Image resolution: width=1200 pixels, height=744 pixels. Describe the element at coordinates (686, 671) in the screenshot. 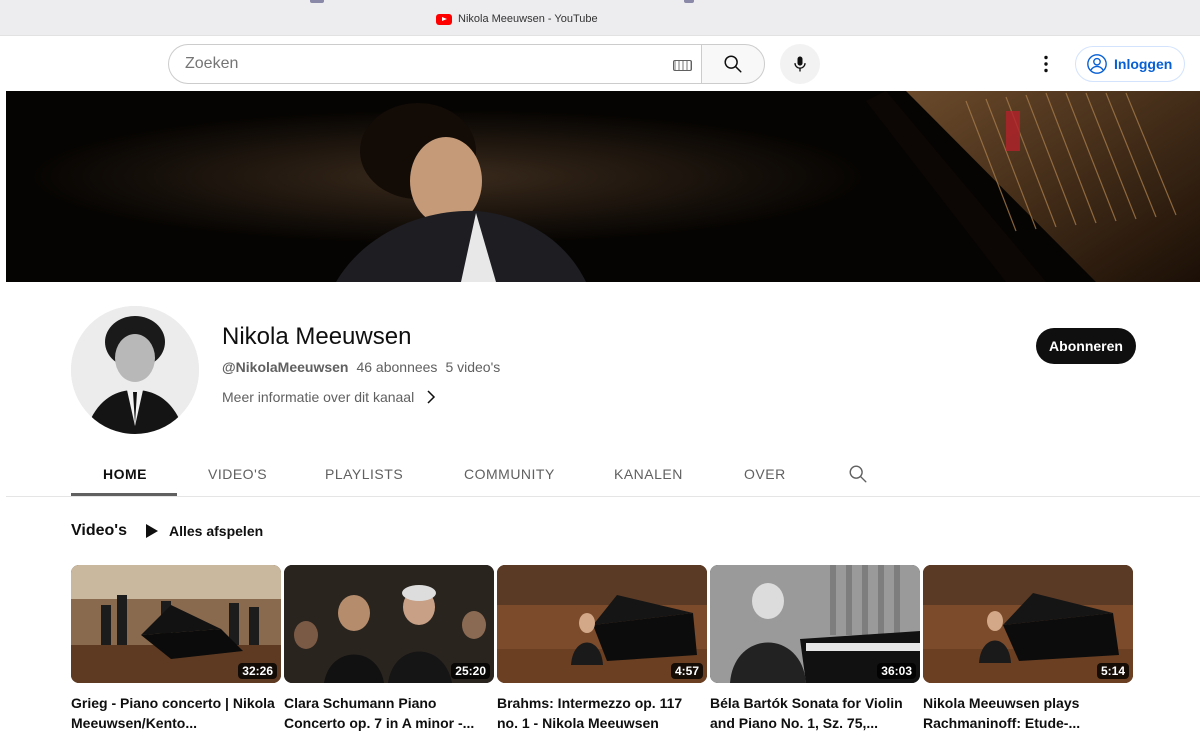

I see `video-duration: 4:57` at that location.